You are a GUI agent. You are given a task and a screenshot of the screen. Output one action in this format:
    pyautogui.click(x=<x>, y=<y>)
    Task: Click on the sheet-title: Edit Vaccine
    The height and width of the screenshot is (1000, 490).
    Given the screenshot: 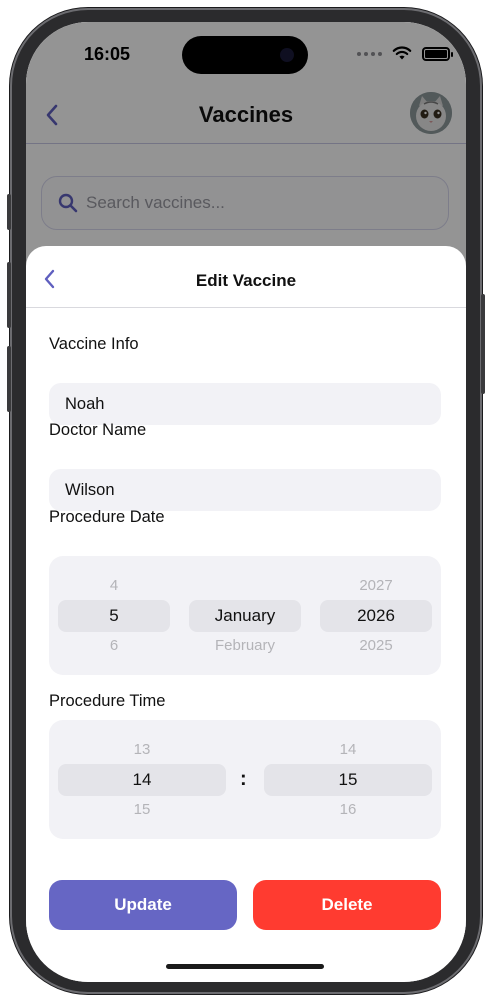 What is the action you would take?
    pyautogui.click(x=246, y=280)
    